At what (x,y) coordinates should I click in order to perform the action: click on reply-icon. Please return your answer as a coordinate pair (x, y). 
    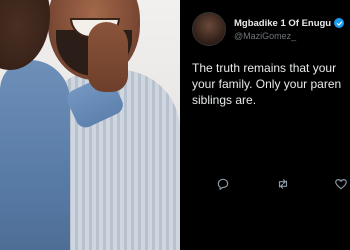
    Looking at the image, I should click on (223, 184).